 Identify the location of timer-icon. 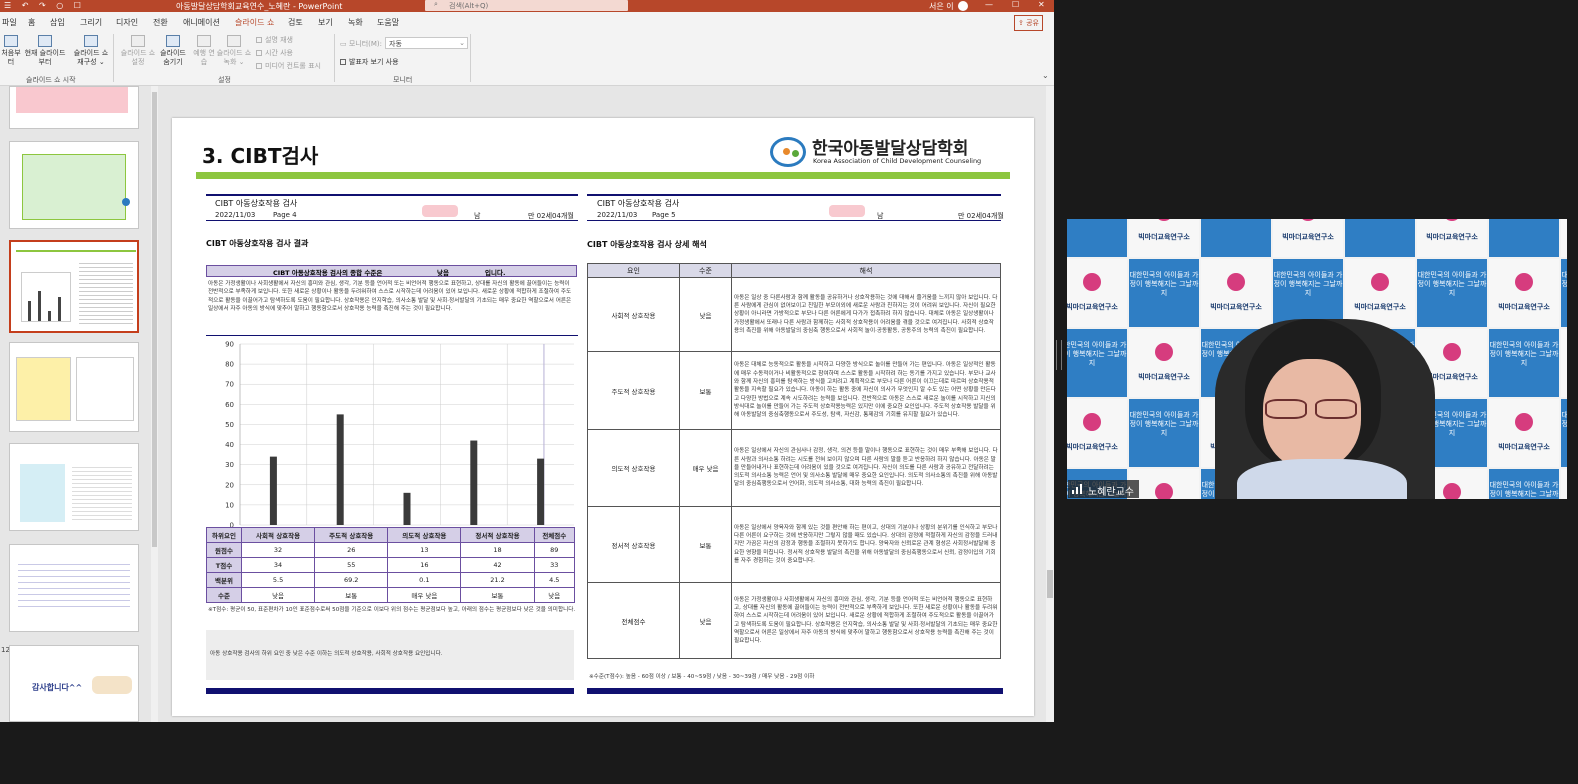
(204, 41).